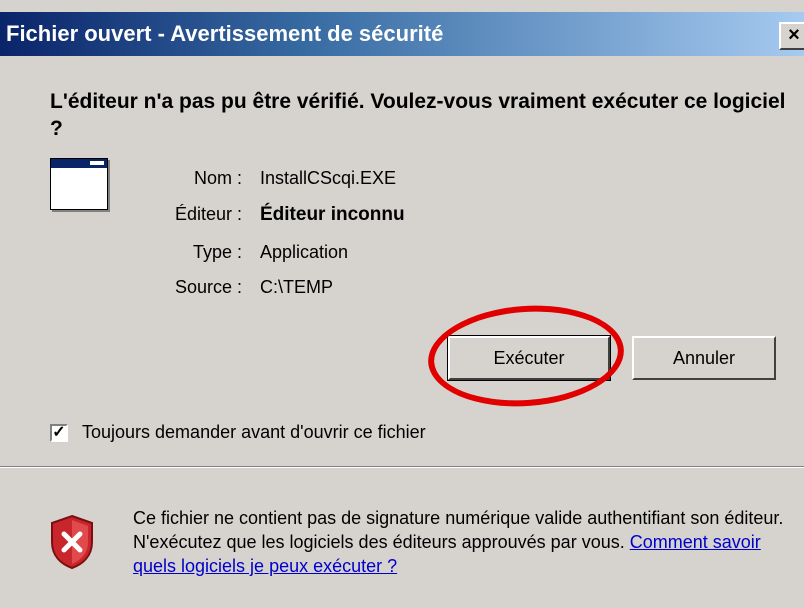 Image resolution: width=804 pixels, height=608 pixels. Describe the element at coordinates (332, 214) in the screenshot. I see `publisher-value: Éditeur inconnu` at that location.